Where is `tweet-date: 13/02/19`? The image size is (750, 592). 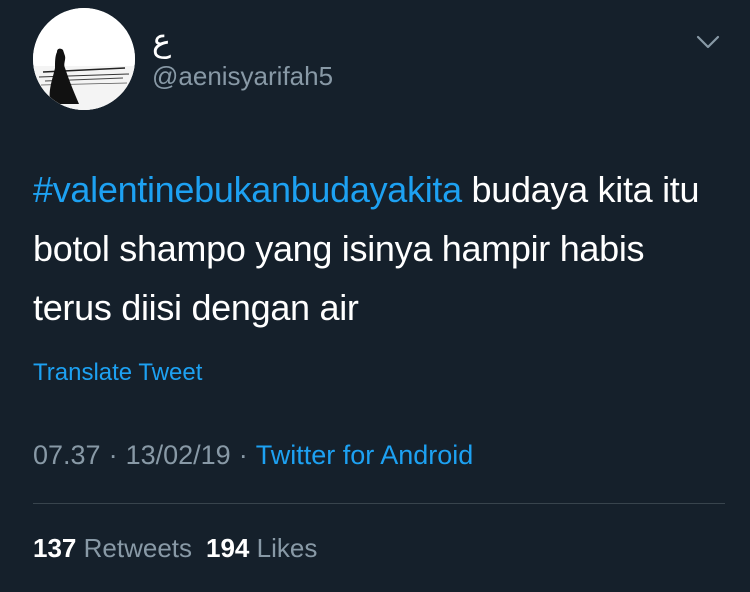
tweet-date: 13/02/19 is located at coordinates (178, 455).